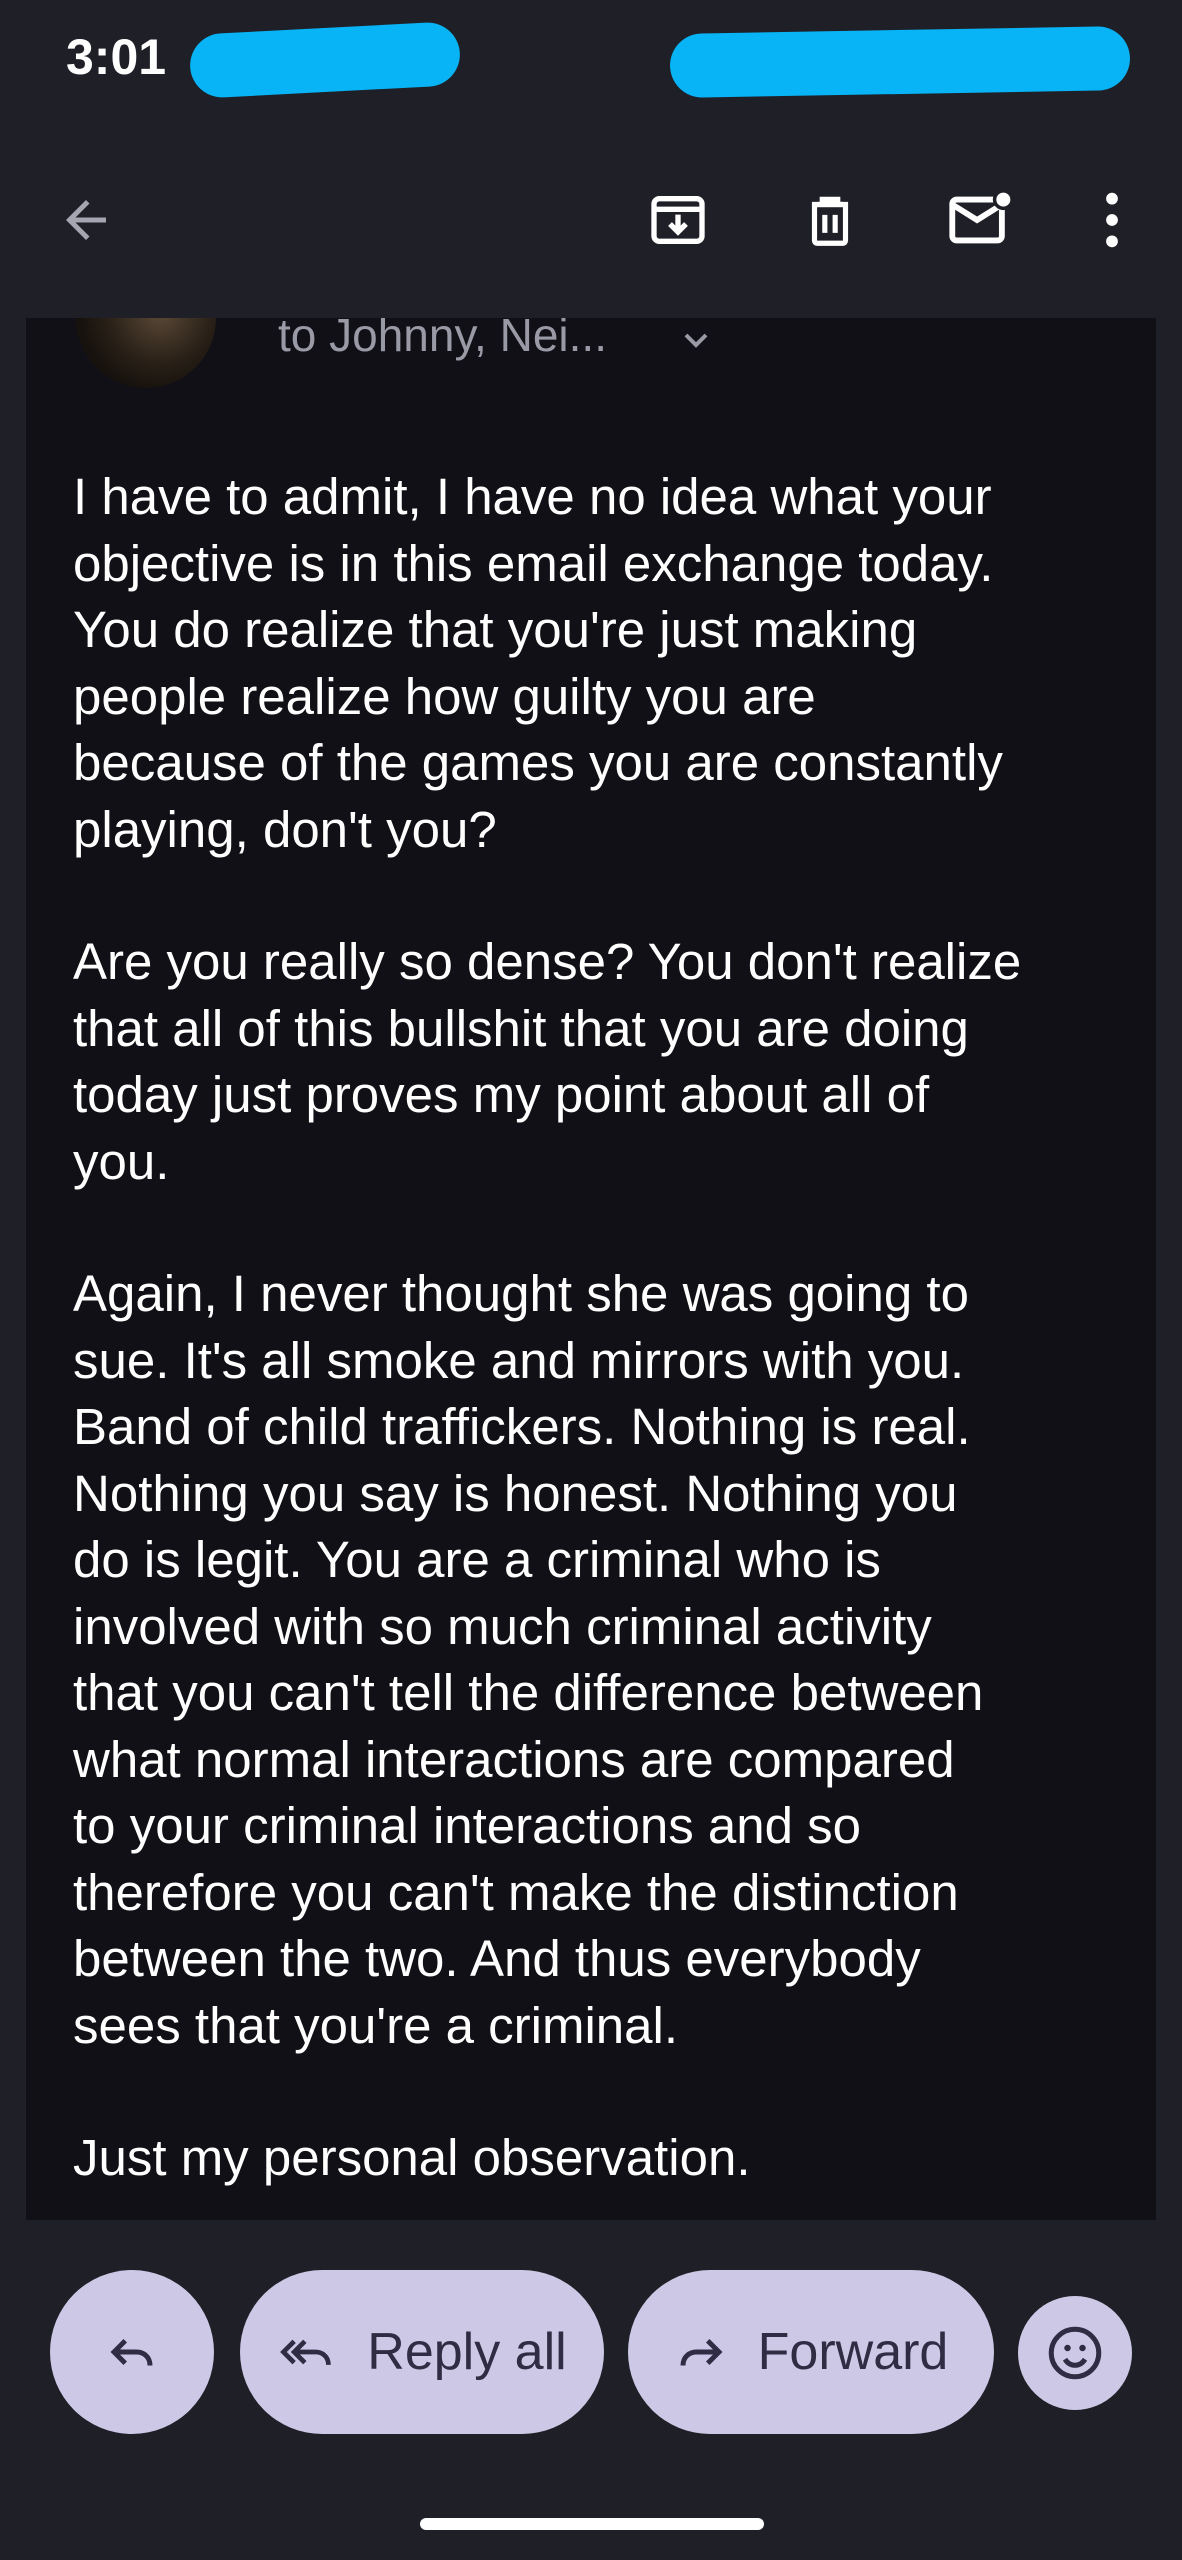 The image size is (1182, 2560). I want to click on redaction-mark-right, so click(900, 62).